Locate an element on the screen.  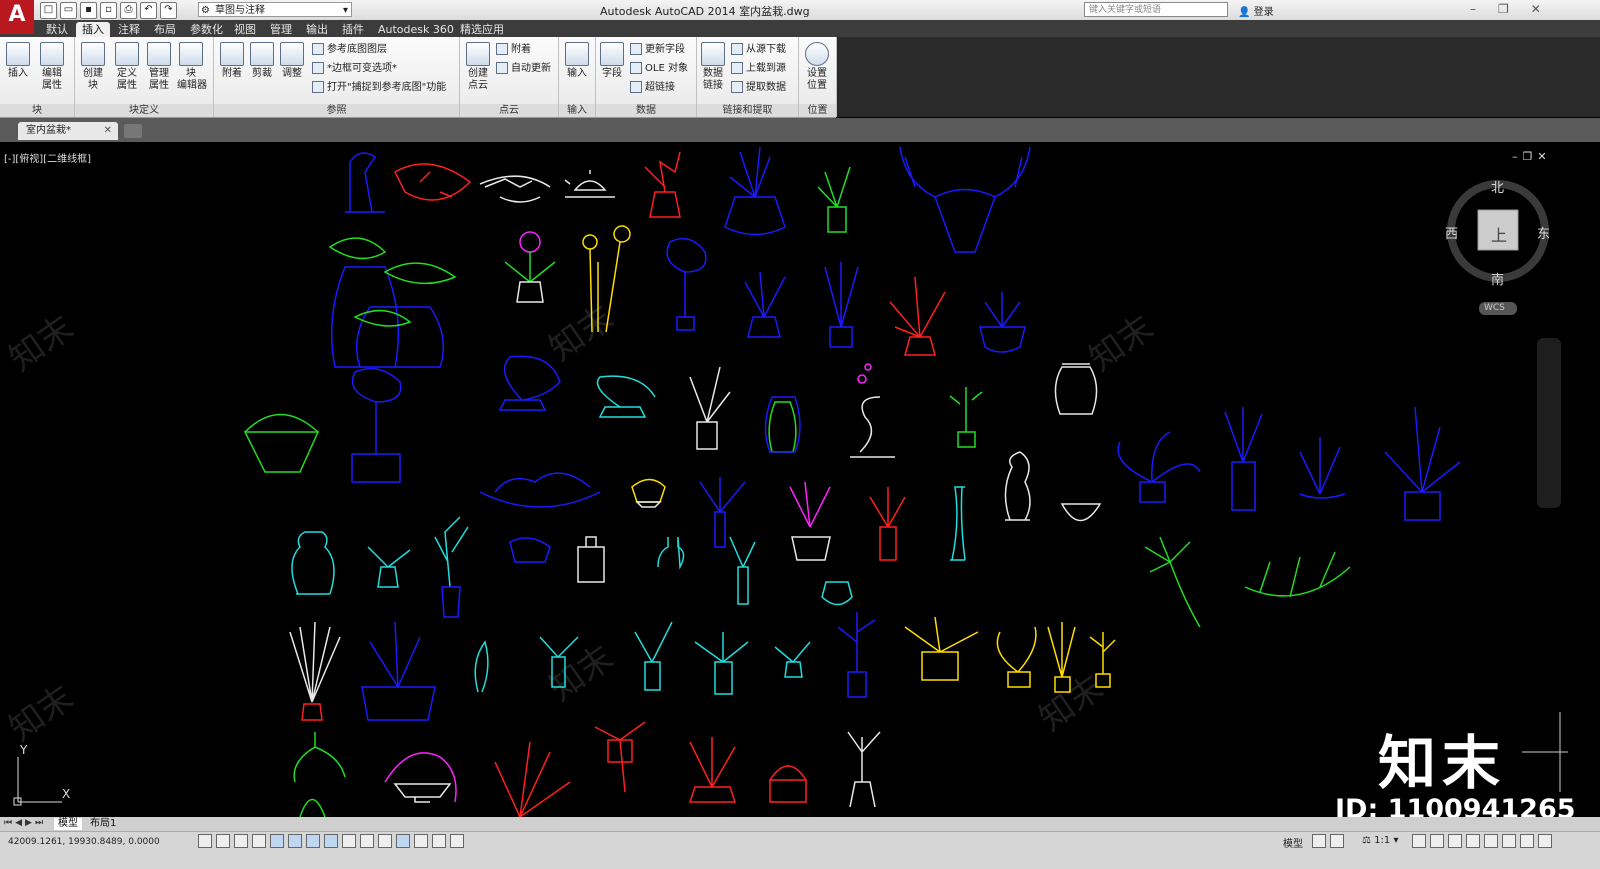
ortho-mode-toggle is located at coordinates (259, 841).